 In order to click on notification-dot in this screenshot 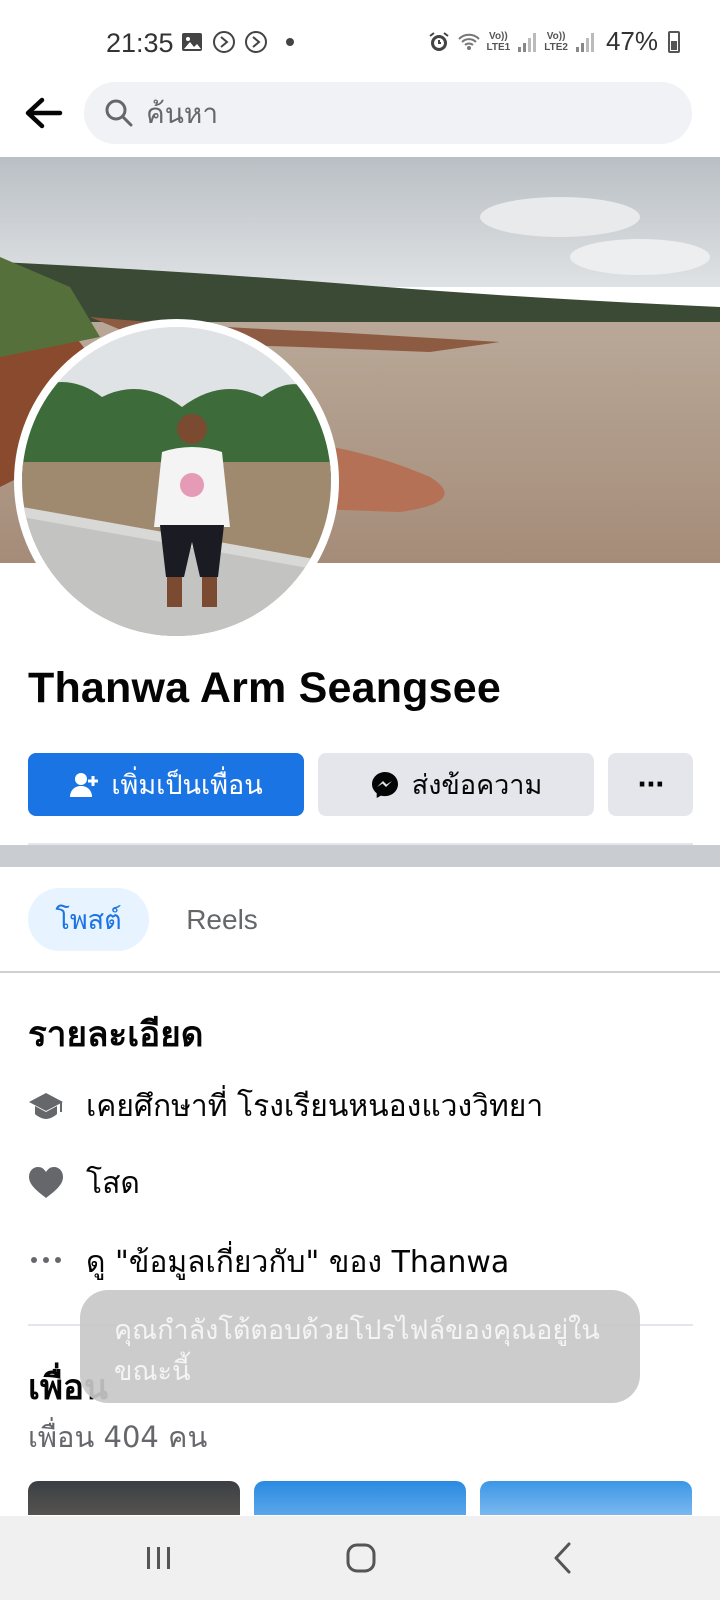, I will do `click(290, 42)`.